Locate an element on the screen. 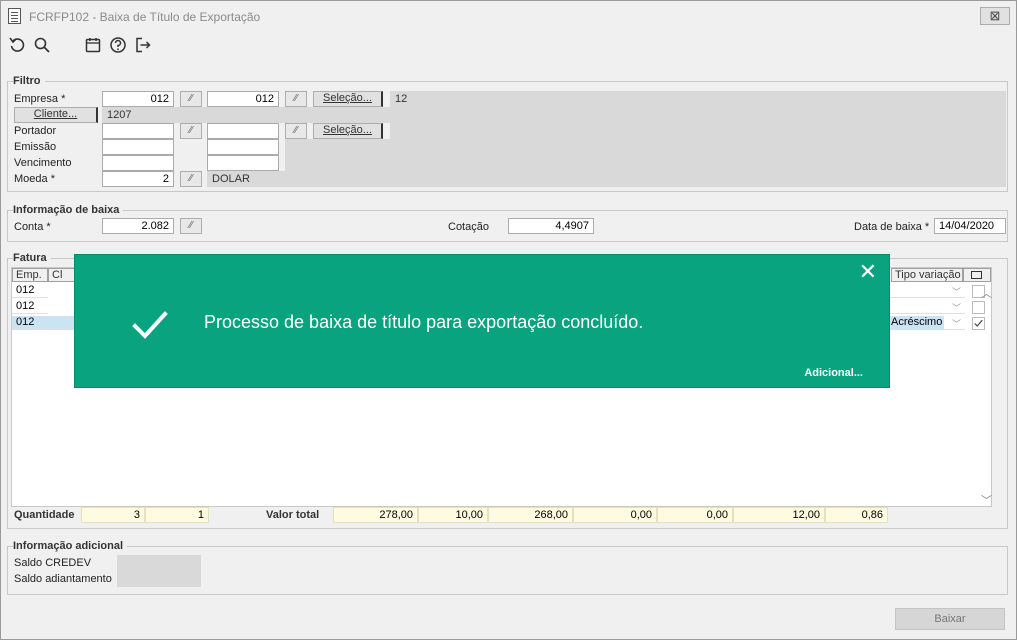 This screenshot has width=1017, height=640. quantidade-selected-field: 1 is located at coordinates (177, 515).